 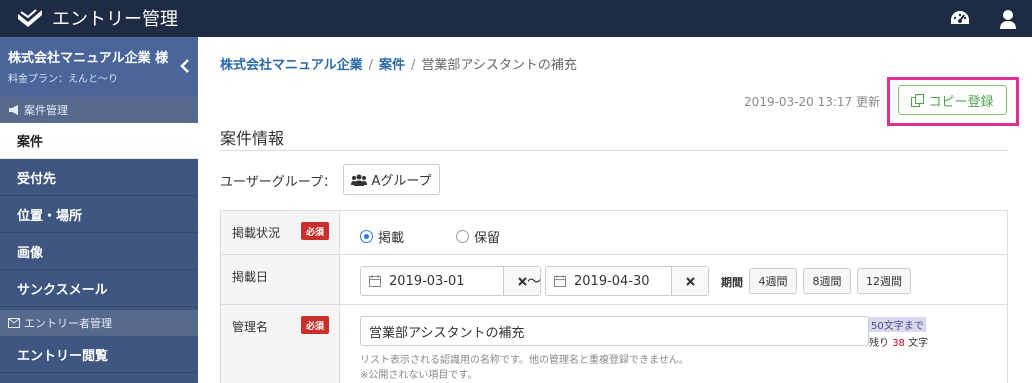 What do you see at coordinates (524, 360) in the screenshot?
I see `help-text: リスト表示される認識用の名称です。他の管理名と重複登録できません。` at bounding box center [524, 360].